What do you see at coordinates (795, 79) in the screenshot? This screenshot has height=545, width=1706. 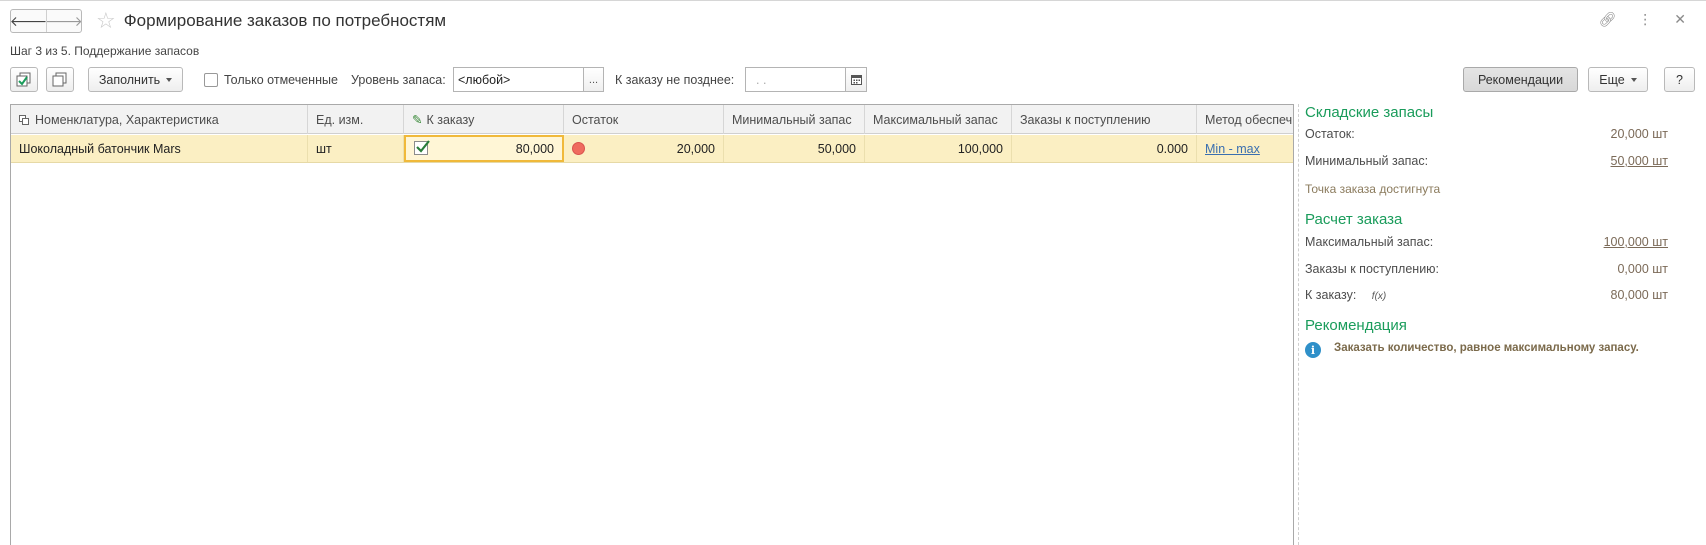 I see `order-by-date-field: . .` at bounding box center [795, 79].